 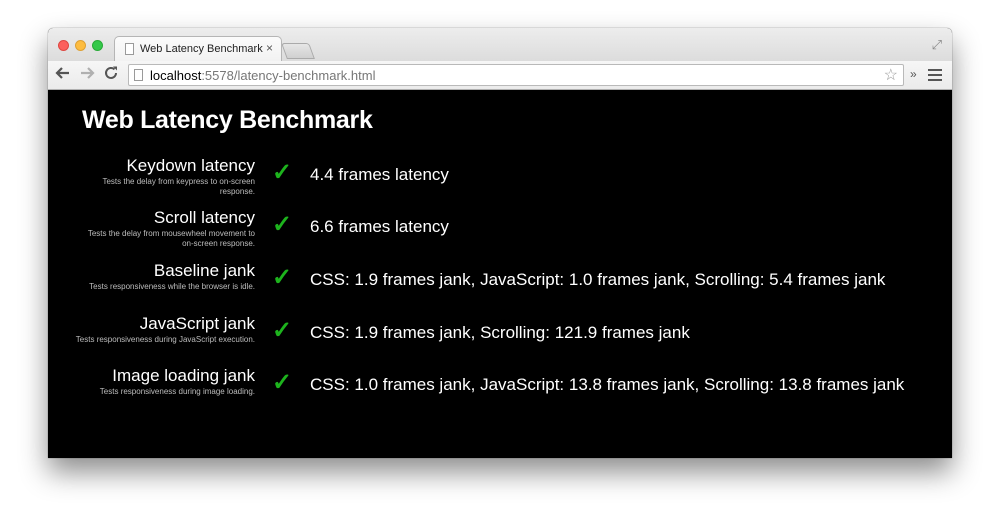 I want to click on bookmark-star-icon: ☆, so click(x=891, y=75).